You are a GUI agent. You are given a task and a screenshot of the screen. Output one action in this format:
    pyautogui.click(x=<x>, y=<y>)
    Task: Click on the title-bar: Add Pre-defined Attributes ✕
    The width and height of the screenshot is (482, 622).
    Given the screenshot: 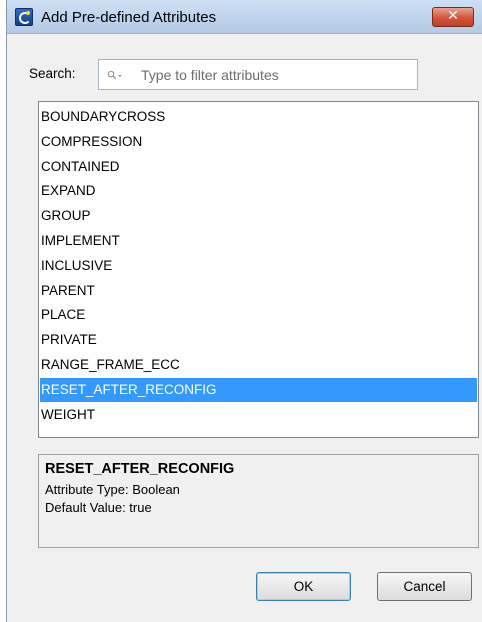 What is the action you would take?
    pyautogui.click(x=244, y=17)
    